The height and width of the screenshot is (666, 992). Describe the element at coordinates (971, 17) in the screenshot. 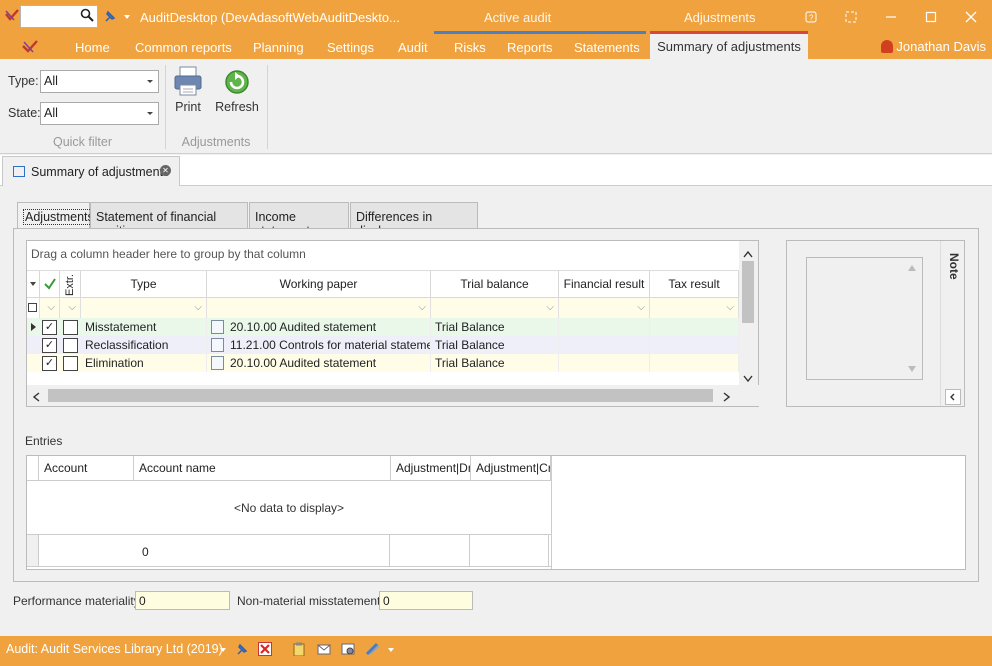

I see `close-icon` at that location.